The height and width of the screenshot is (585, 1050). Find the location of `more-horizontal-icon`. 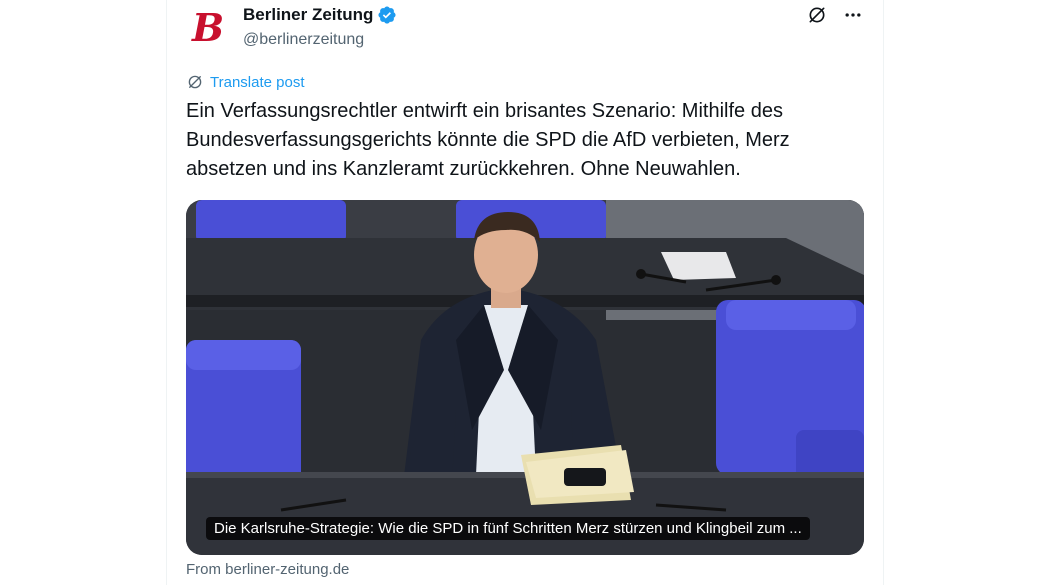

more-horizontal-icon is located at coordinates (853, 15).